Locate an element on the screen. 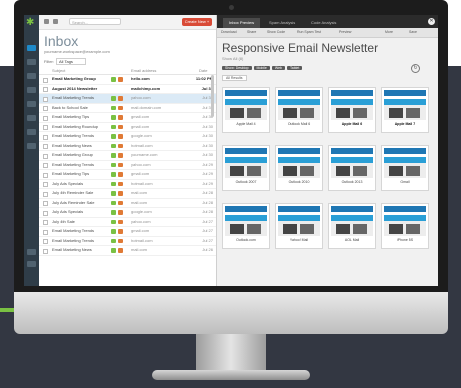 The height and width of the screenshot is (388, 461). preview-thumbnail: AOL Mail is located at coordinates (352, 226).